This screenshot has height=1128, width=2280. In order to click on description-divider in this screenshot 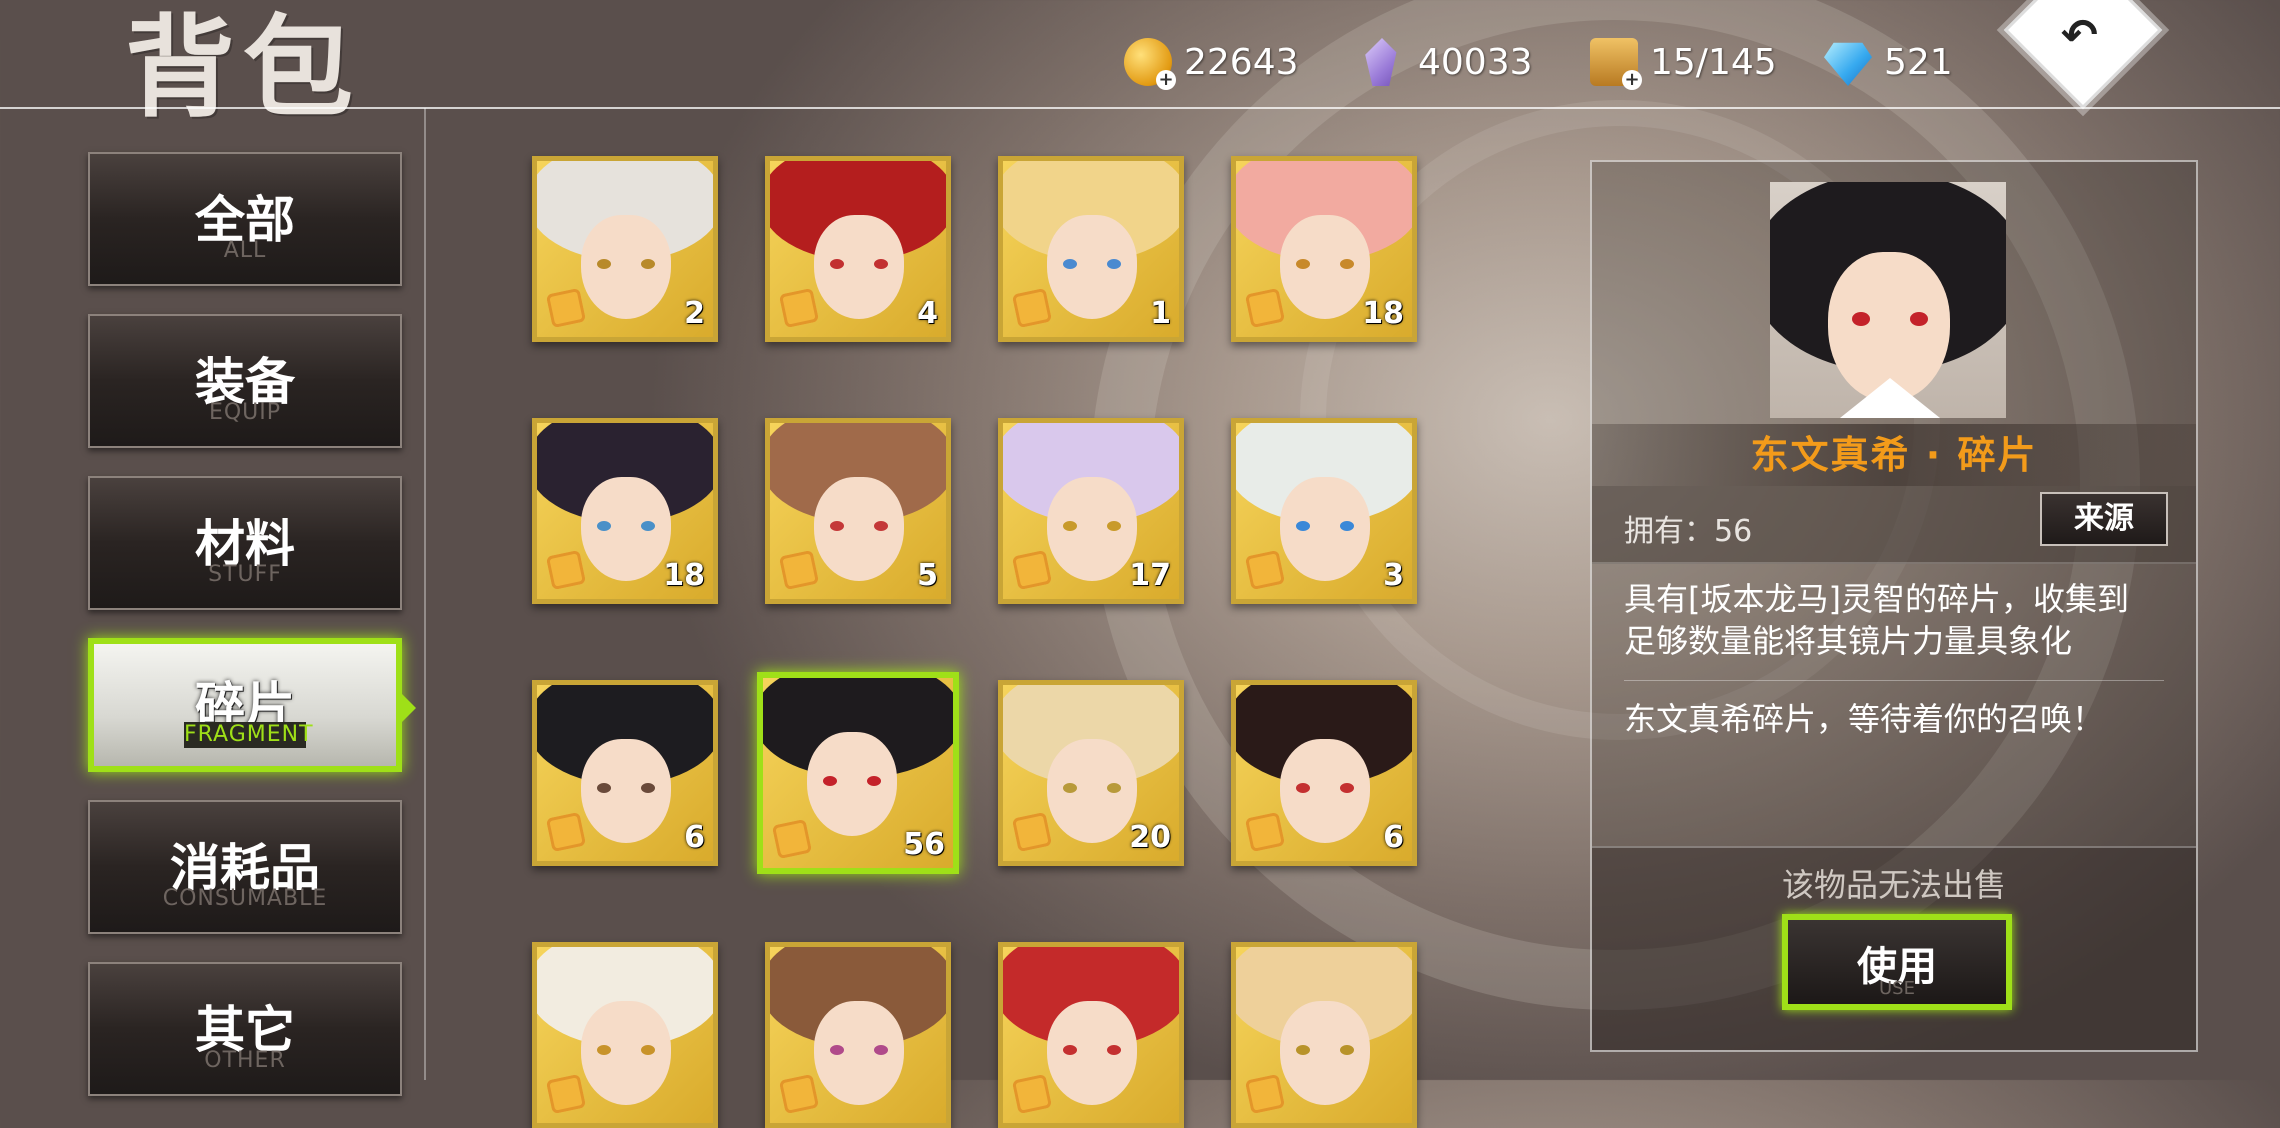, I will do `click(1894, 680)`.